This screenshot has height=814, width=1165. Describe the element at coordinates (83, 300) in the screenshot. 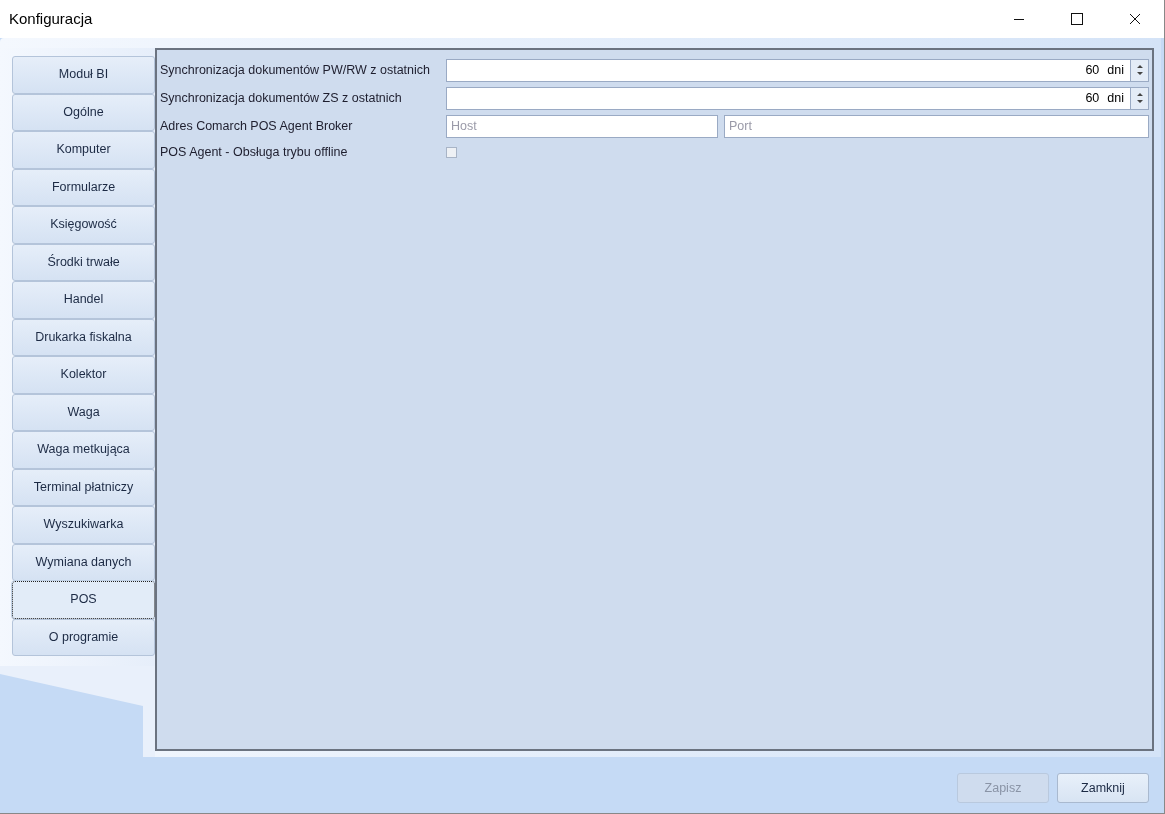

I see `nav-tab: Handel` at that location.